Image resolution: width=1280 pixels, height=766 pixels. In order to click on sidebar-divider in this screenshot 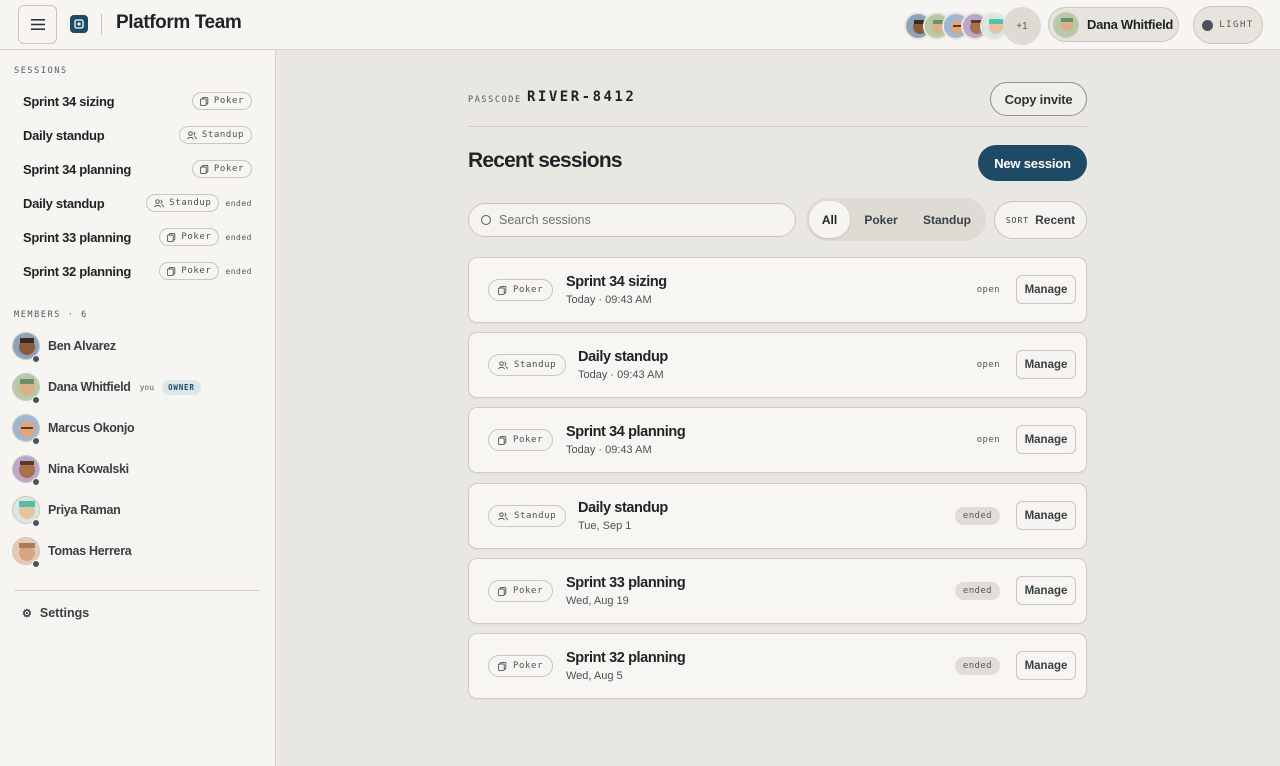, I will do `click(137, 590)`.